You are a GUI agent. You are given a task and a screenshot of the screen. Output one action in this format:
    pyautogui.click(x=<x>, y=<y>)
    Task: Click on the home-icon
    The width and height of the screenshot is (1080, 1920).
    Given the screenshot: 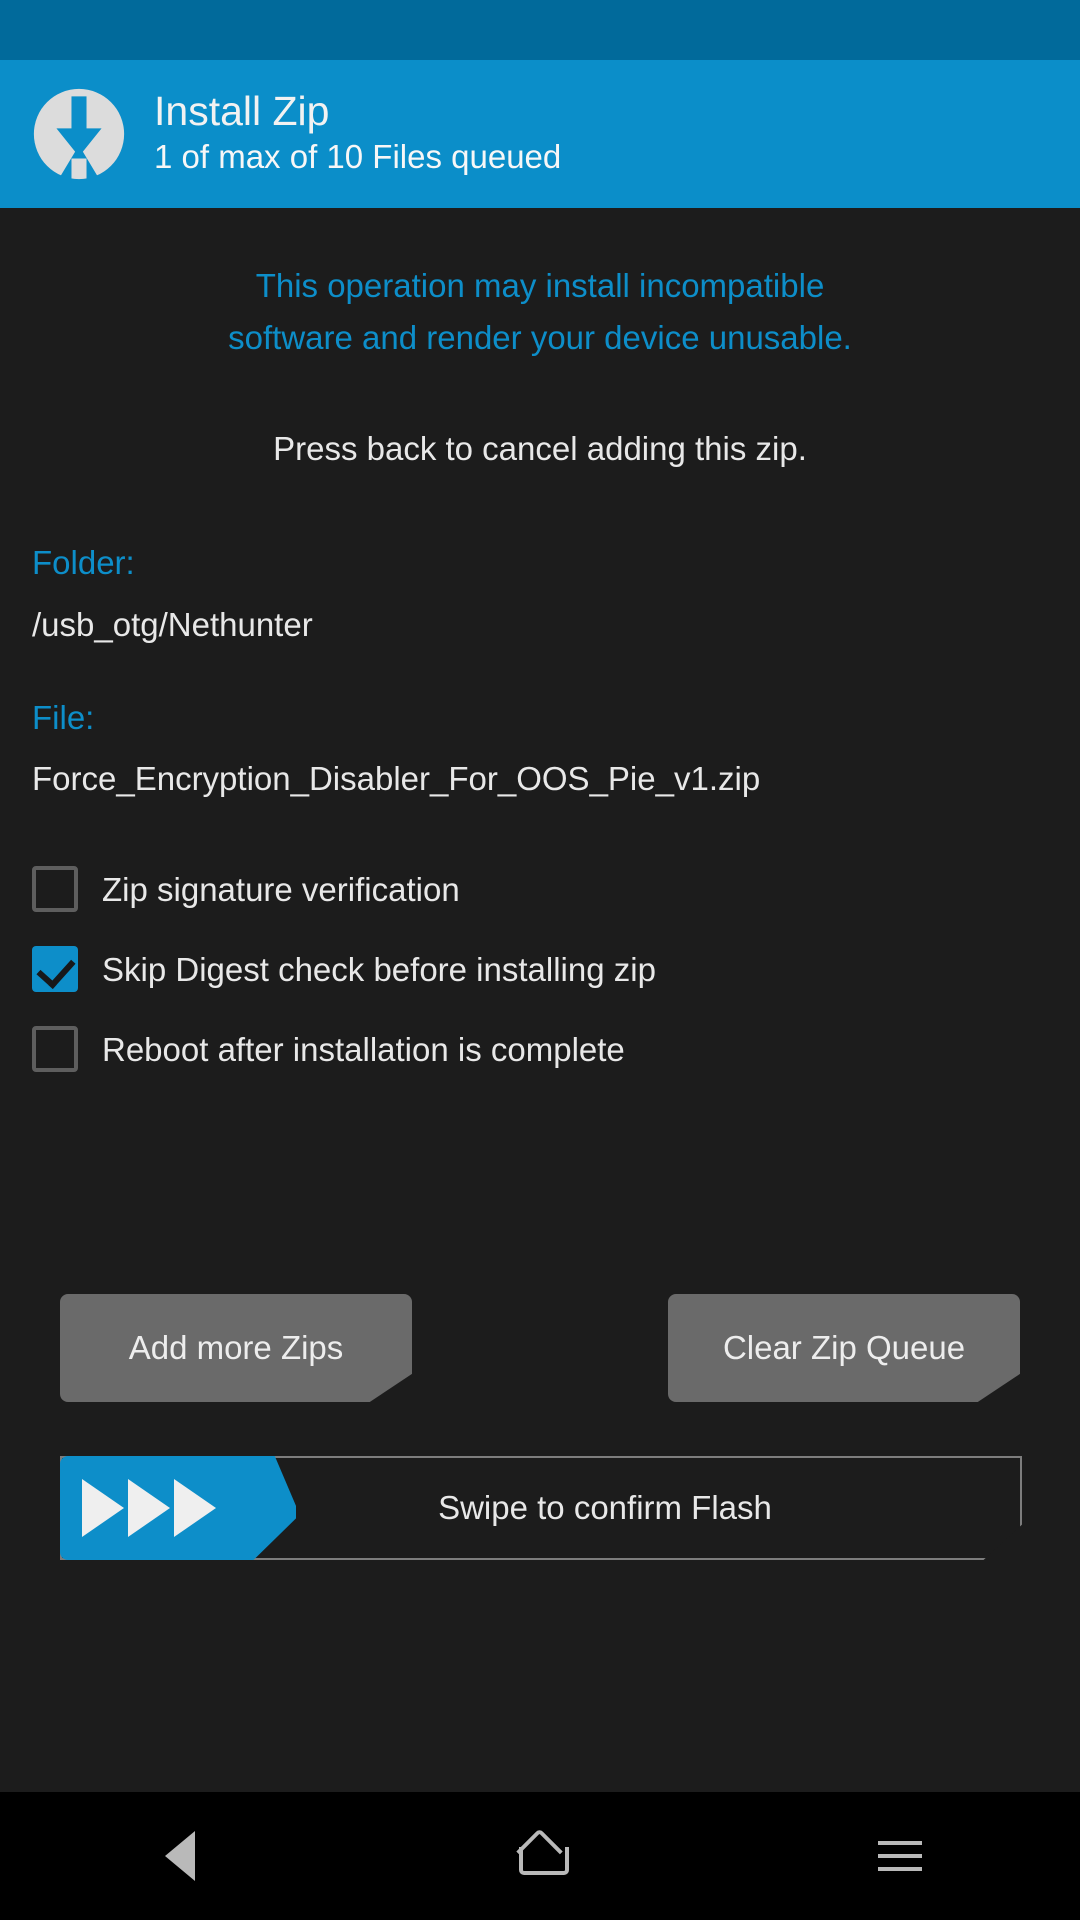 What is the action you would take?
    pyautogui.click(x=544, y=1856)
    